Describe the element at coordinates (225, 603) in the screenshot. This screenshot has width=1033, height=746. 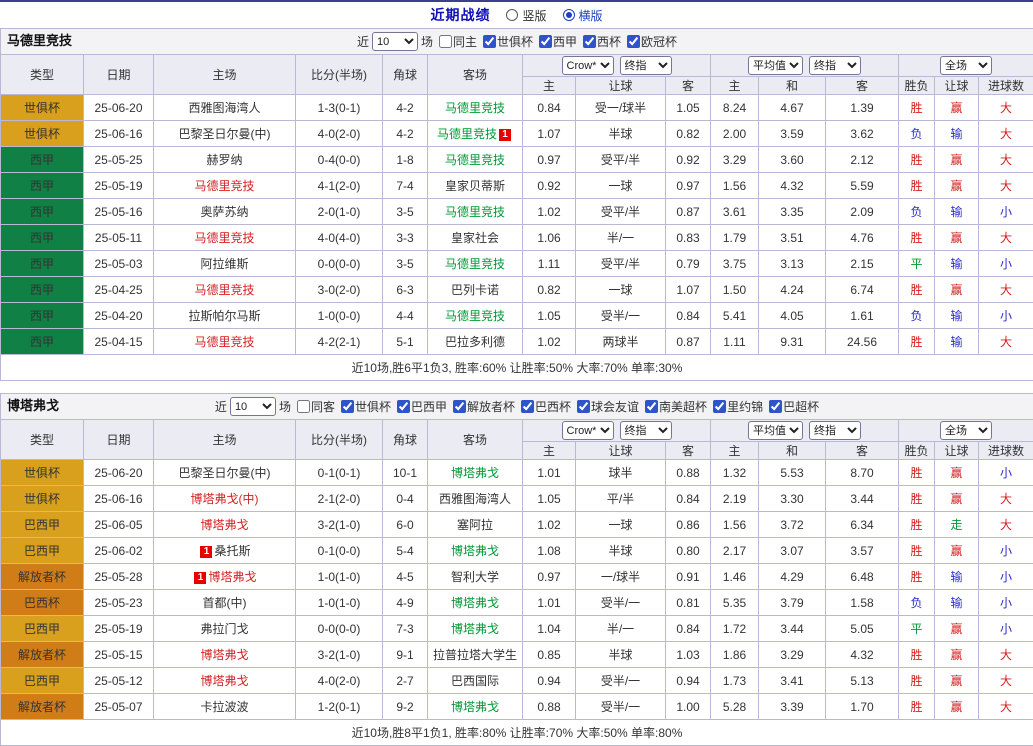
I see `team-name-link: 首都(中)` at that location.